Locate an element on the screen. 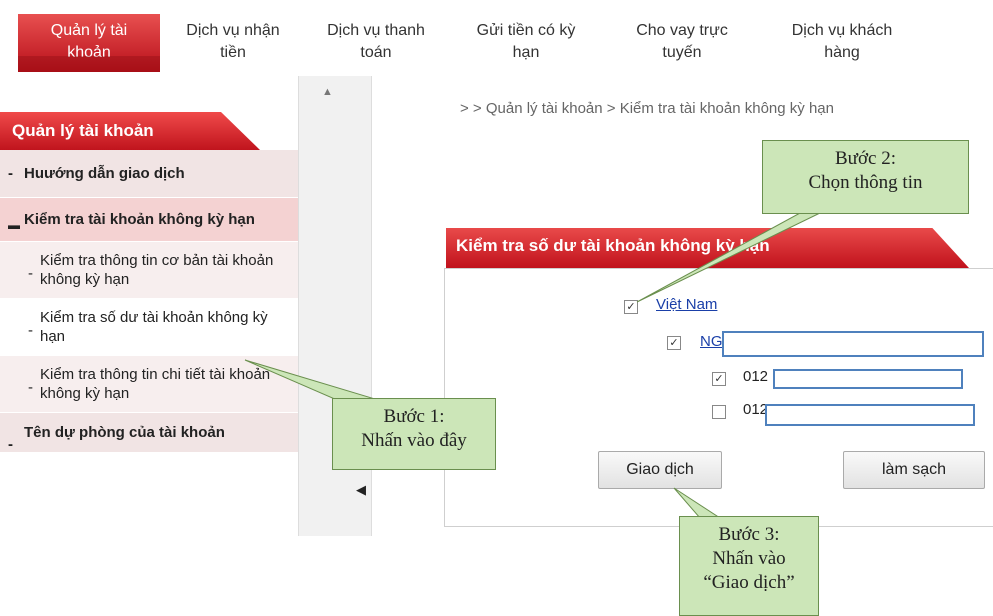  callout-line: Bước 2: is located at coordinates (865, 158).